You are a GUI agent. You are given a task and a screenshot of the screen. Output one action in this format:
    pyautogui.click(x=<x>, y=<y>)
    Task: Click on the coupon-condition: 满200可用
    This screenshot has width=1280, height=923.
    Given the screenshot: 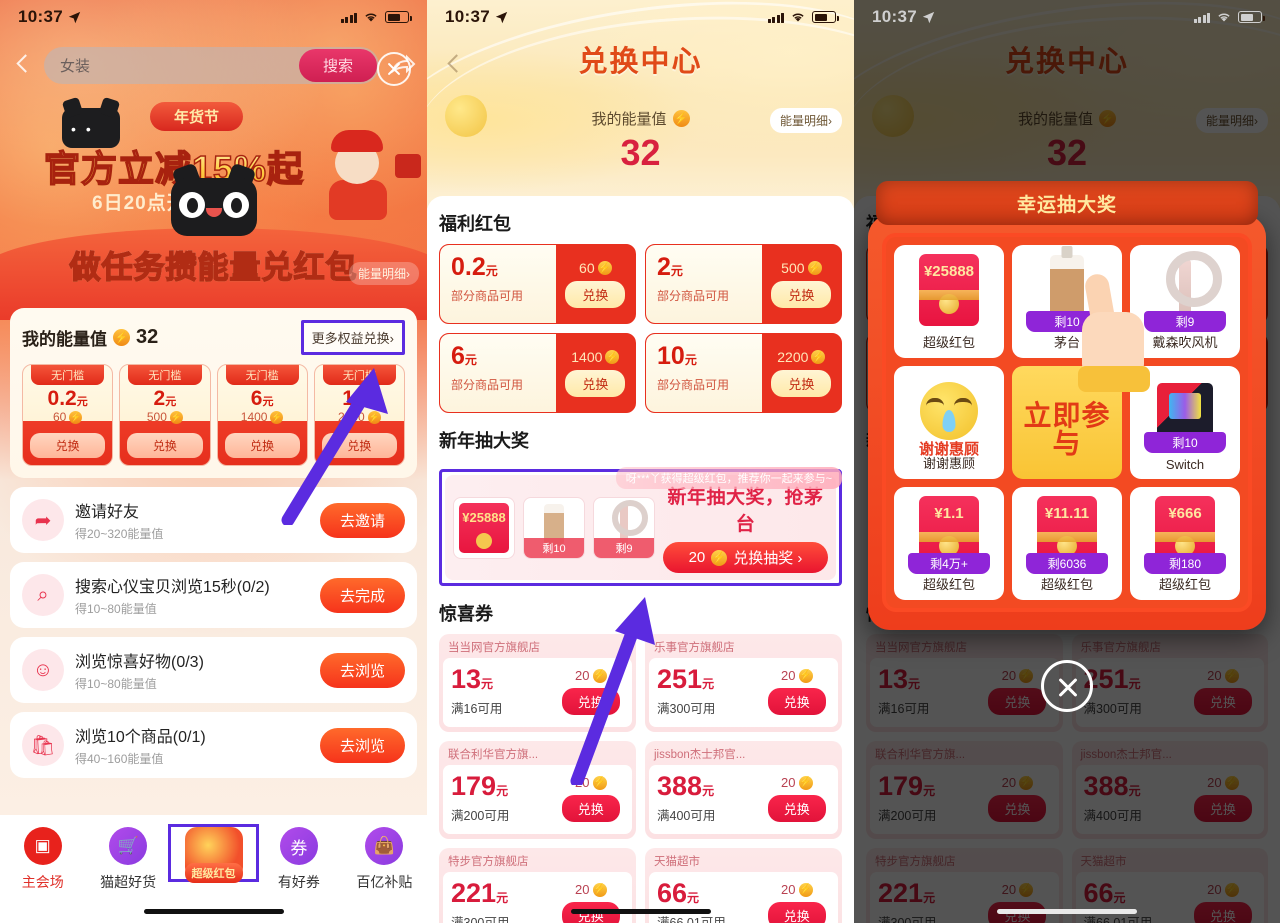 What is the action you would take?
    pyautogui.click(x=480, y=816)
    